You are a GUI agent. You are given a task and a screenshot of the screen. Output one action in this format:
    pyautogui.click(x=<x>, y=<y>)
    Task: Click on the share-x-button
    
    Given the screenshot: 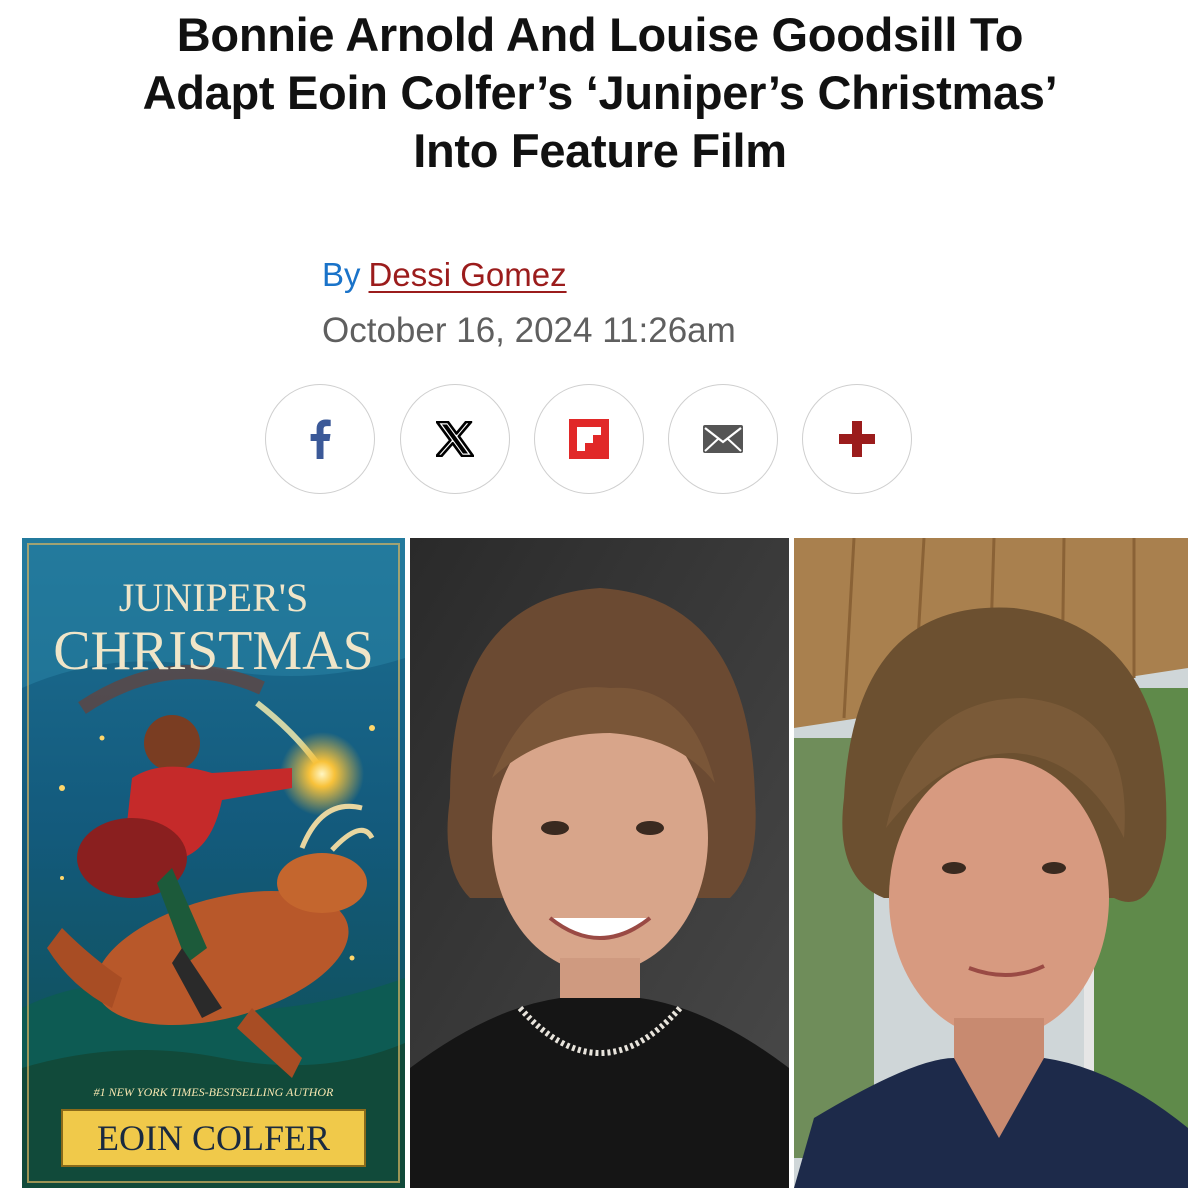 What is the action you would take?
    pyautogui.click(x=455, y=439)
    